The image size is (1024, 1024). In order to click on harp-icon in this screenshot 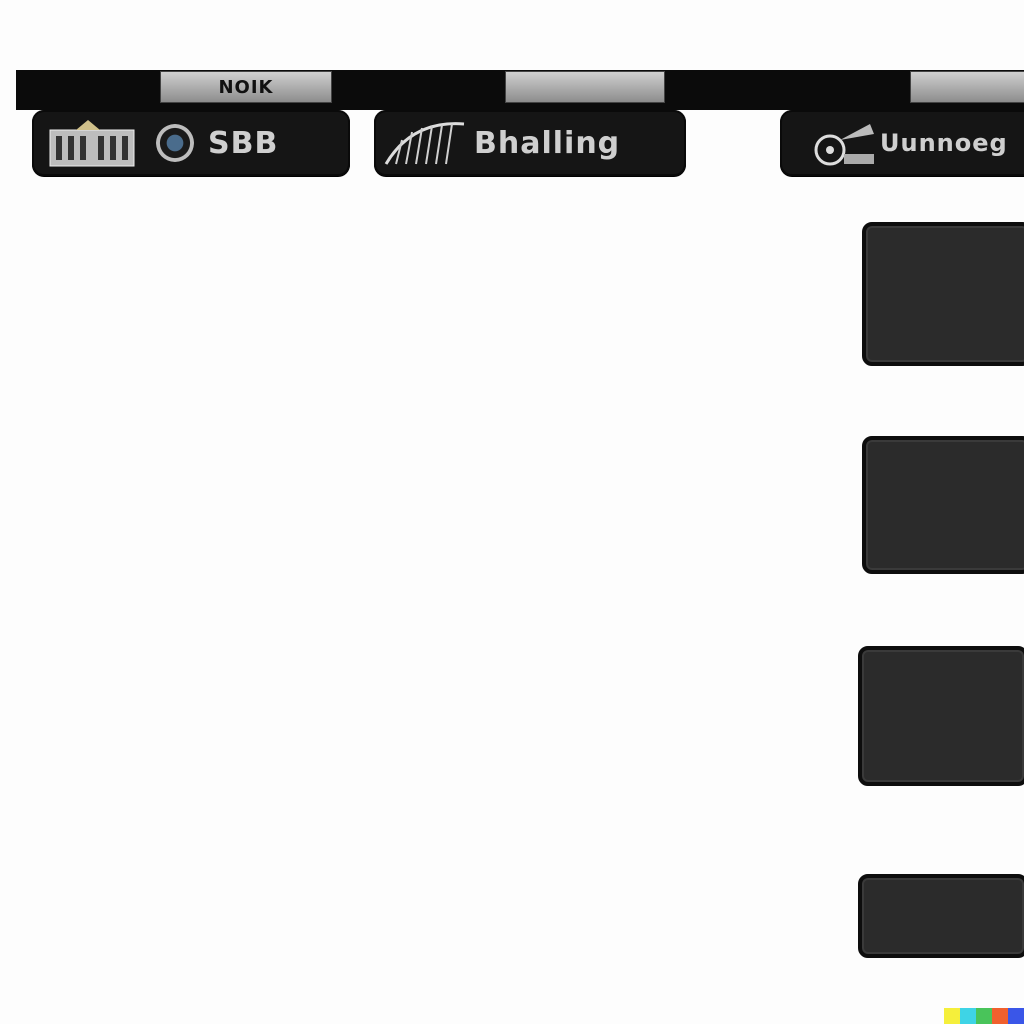, I will do `click(425, 143)`.